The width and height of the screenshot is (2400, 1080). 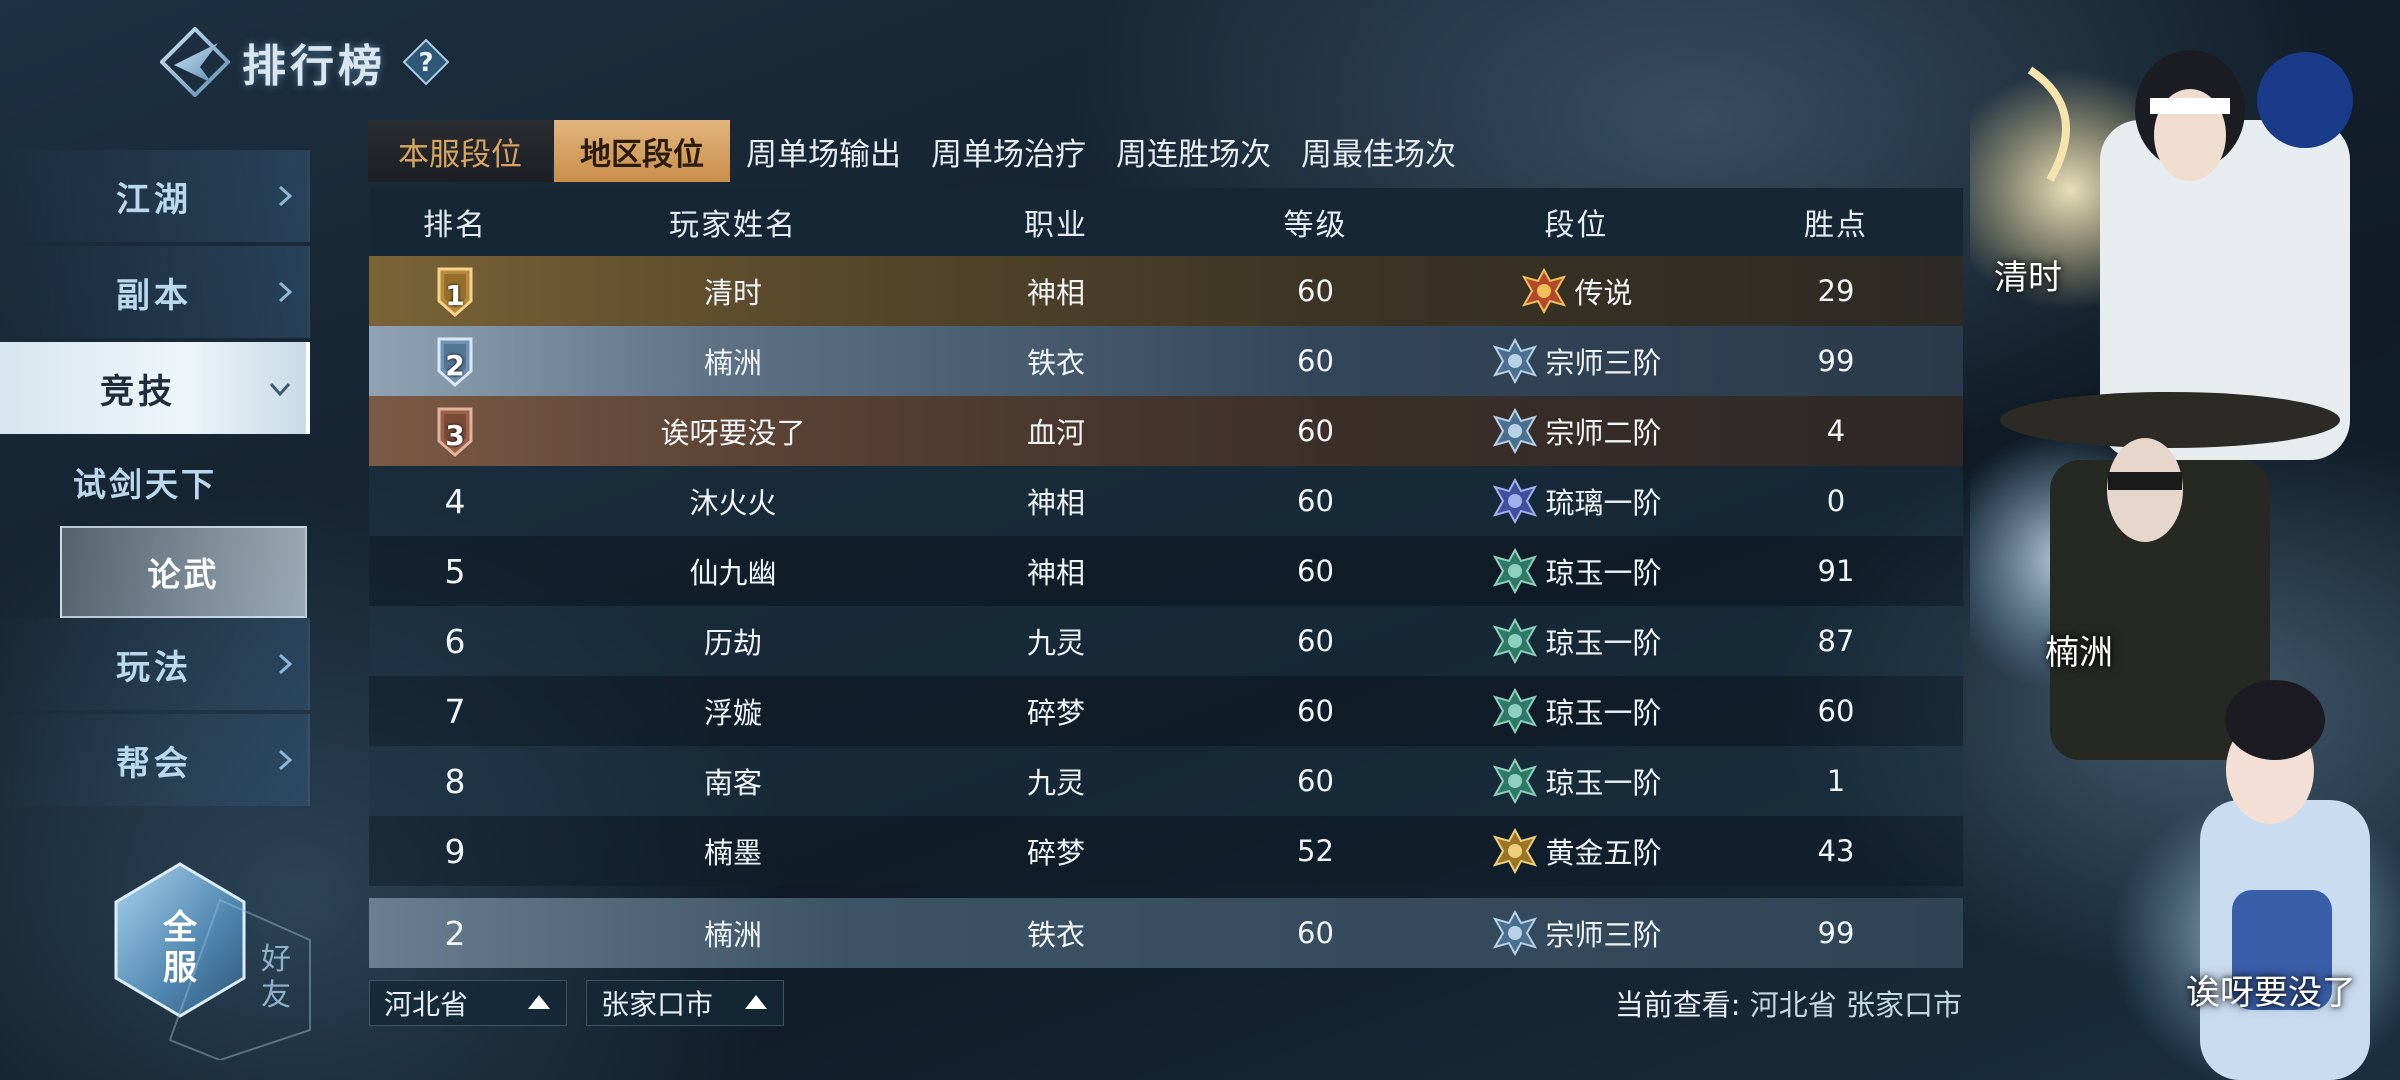 What do you see at coordinates (1056, 225) in the screenshot?
I see `col-header-class: 职业` at bounding box center [1056, 225].